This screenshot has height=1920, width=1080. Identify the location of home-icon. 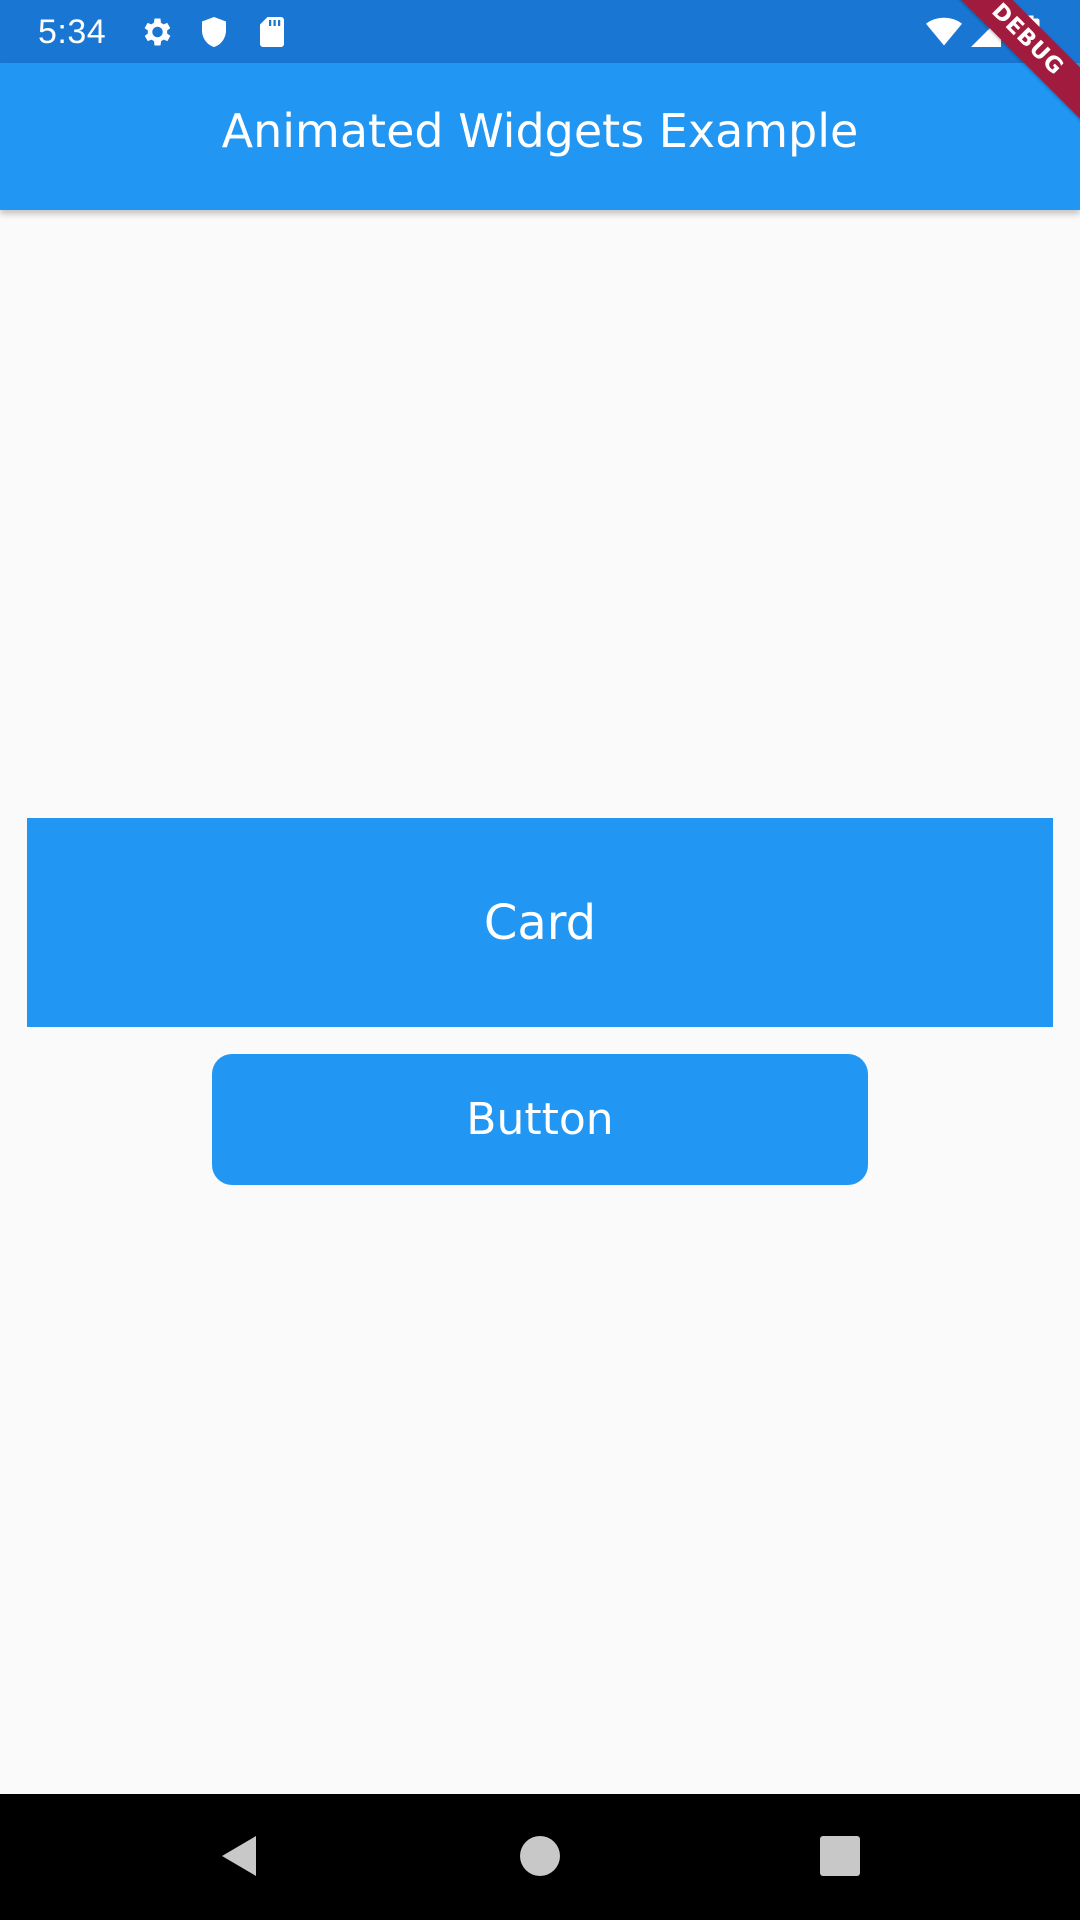
(540, 1856).